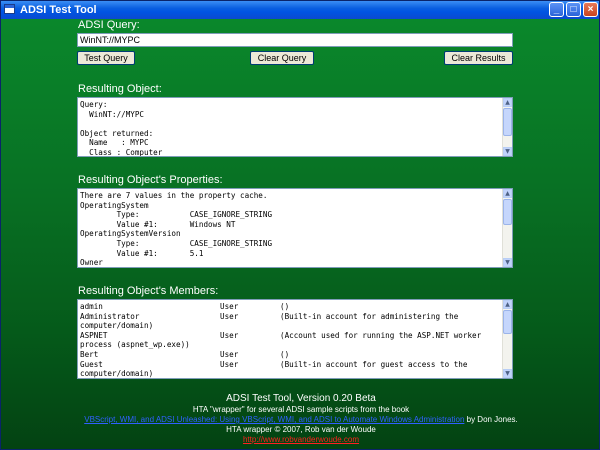  I want to click on member-row: Bert User (), so click(292, 355).